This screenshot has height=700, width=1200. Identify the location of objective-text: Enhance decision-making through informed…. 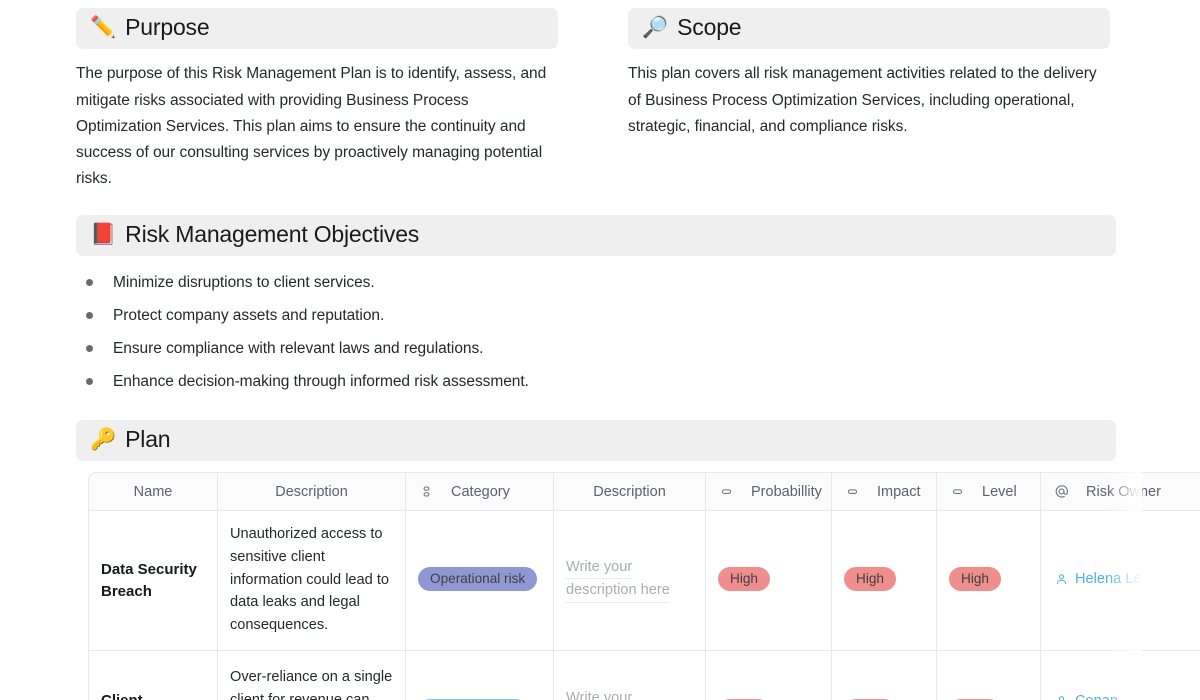
(321, 382).